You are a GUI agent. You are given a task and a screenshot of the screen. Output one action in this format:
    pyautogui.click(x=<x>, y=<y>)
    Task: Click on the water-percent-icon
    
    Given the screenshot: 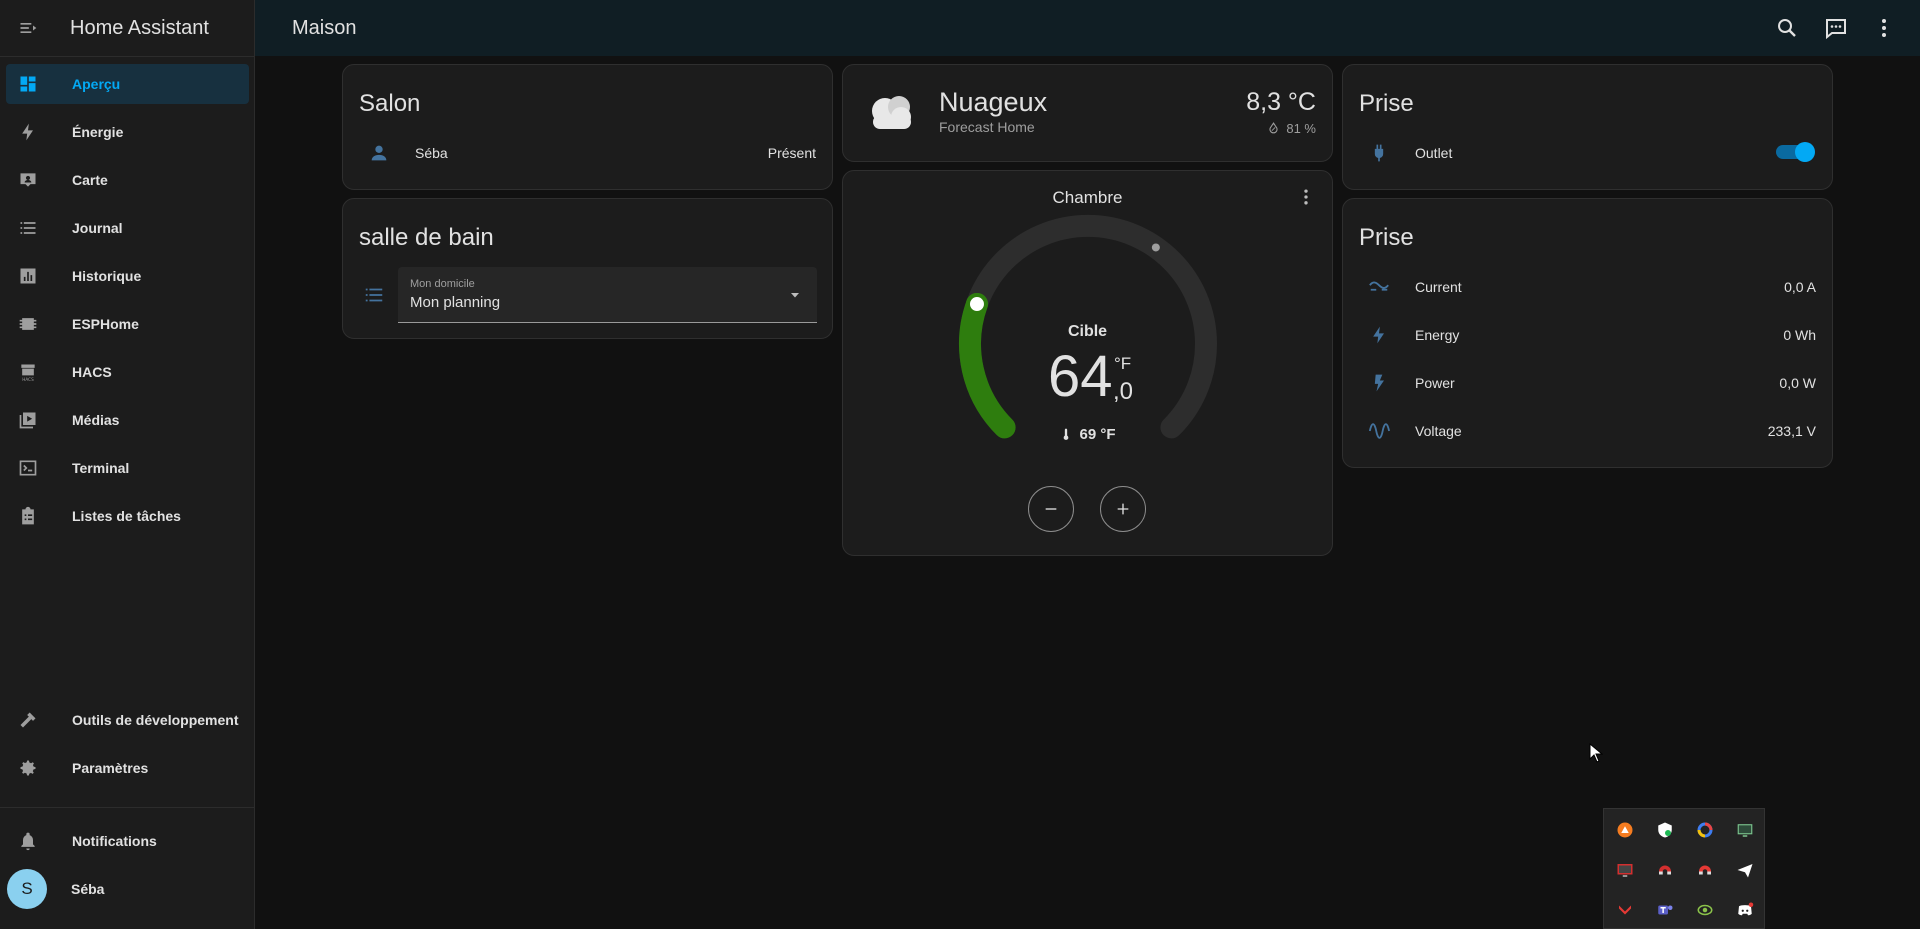 What is the action you would take?
    pyautogui.click(x=1273, y=128)
    